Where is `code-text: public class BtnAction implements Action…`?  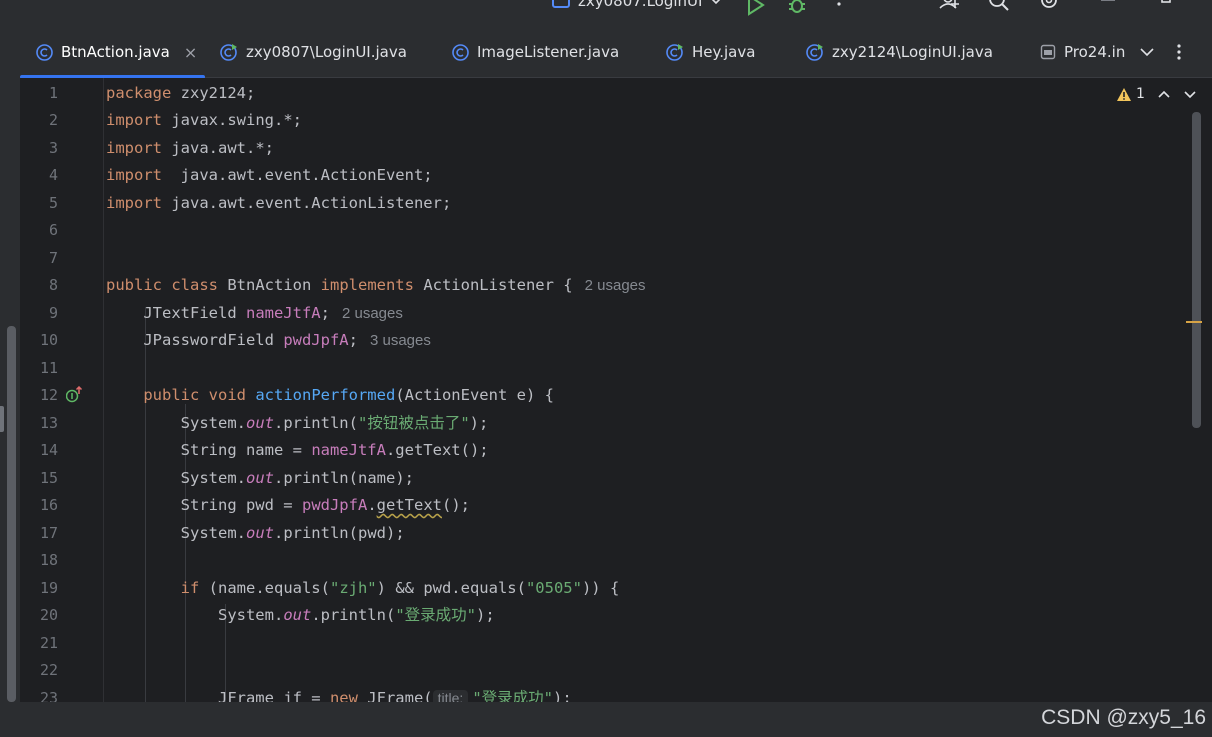
code-text: public class BtnAction implements Action… is located at coordinates (376, 285).